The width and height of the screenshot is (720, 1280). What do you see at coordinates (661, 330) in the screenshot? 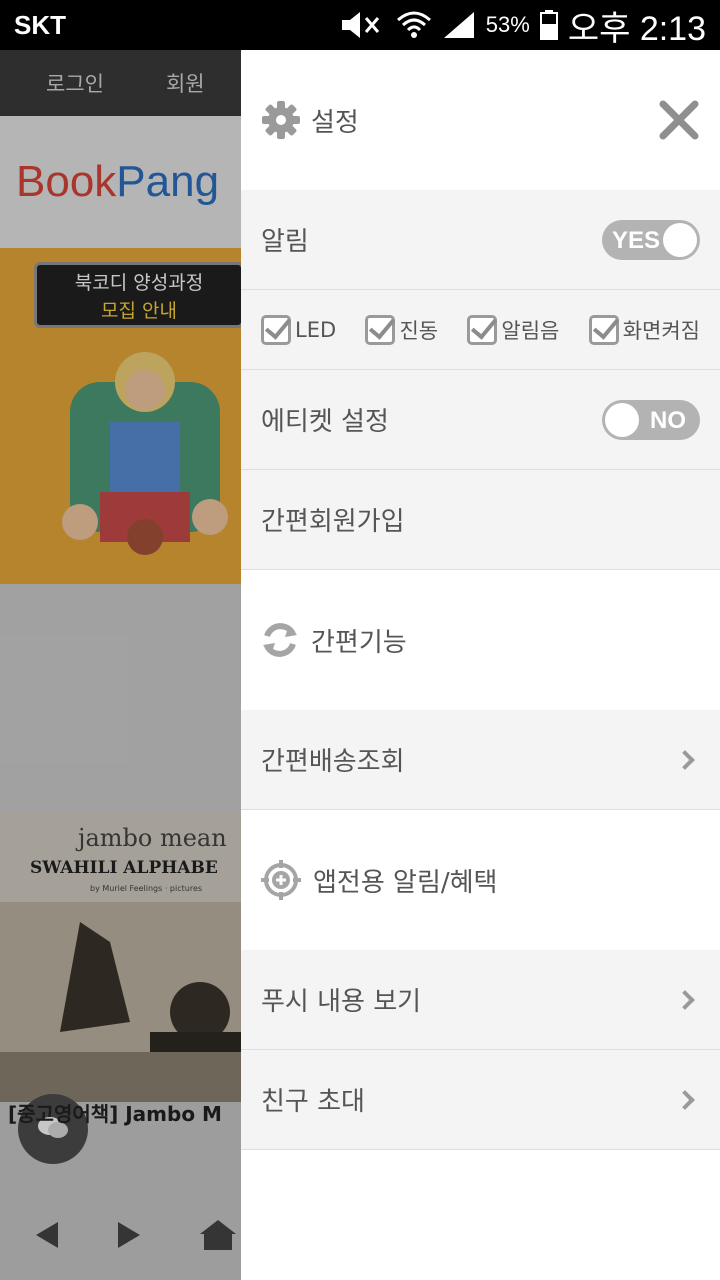
I see `screen-on-label: 화면켜짐` at bounding box center [661, 330].